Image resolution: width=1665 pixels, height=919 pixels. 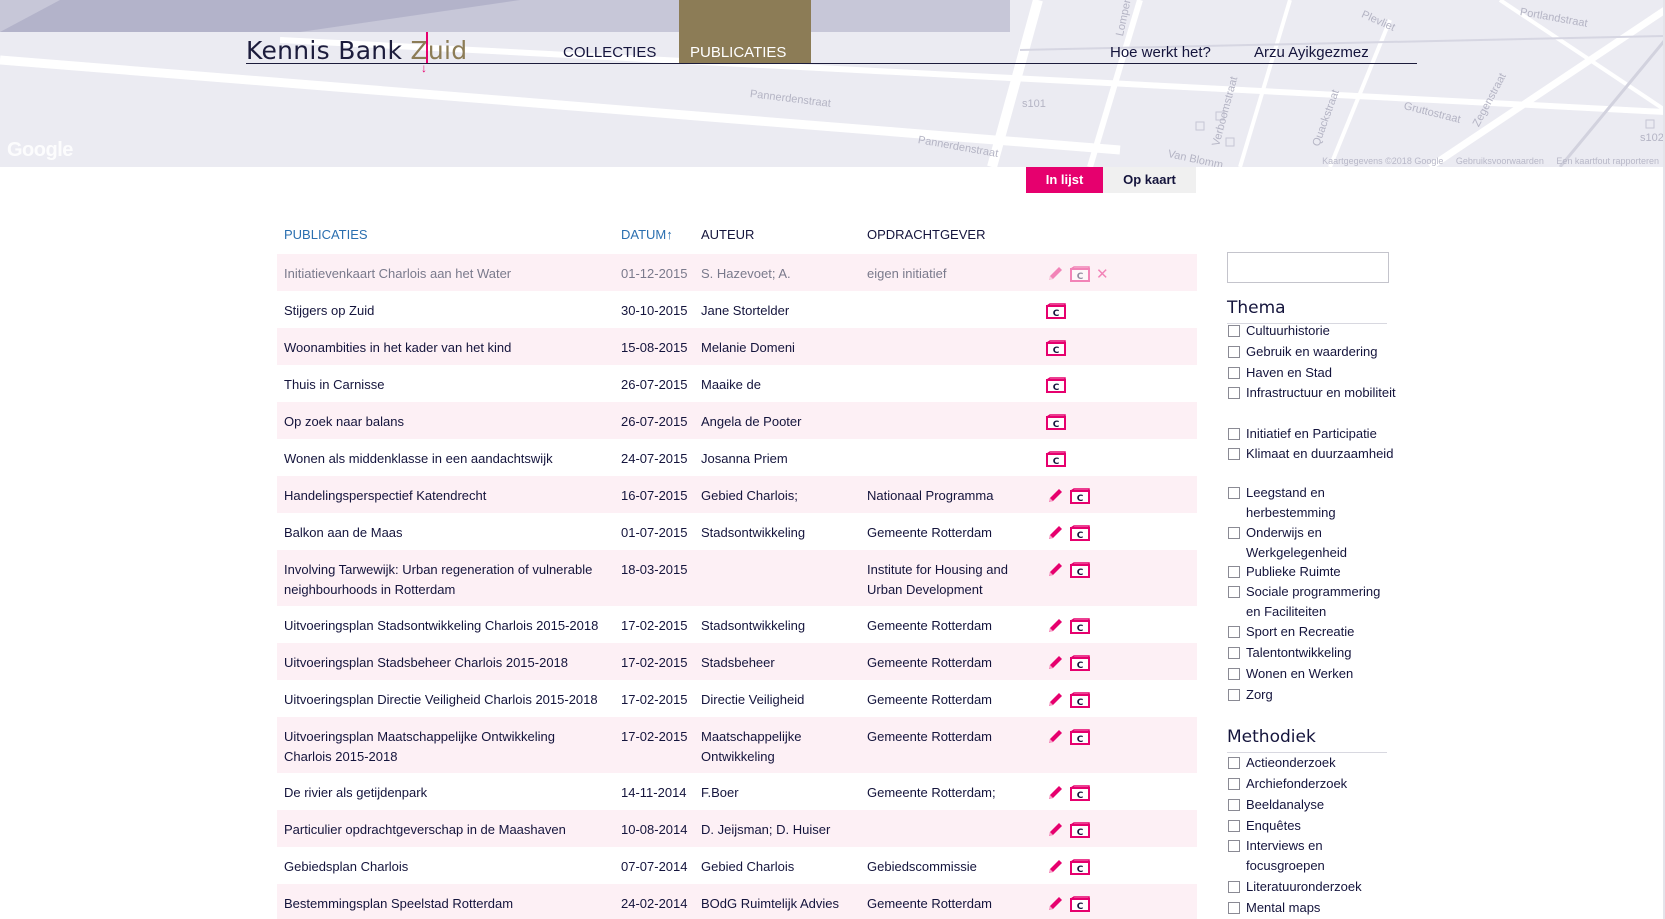 What do you see at coordinates (443, 422) in the screenshot?
I see `publication-title: Op zoek naar balans` at bounding box center [443, 422].